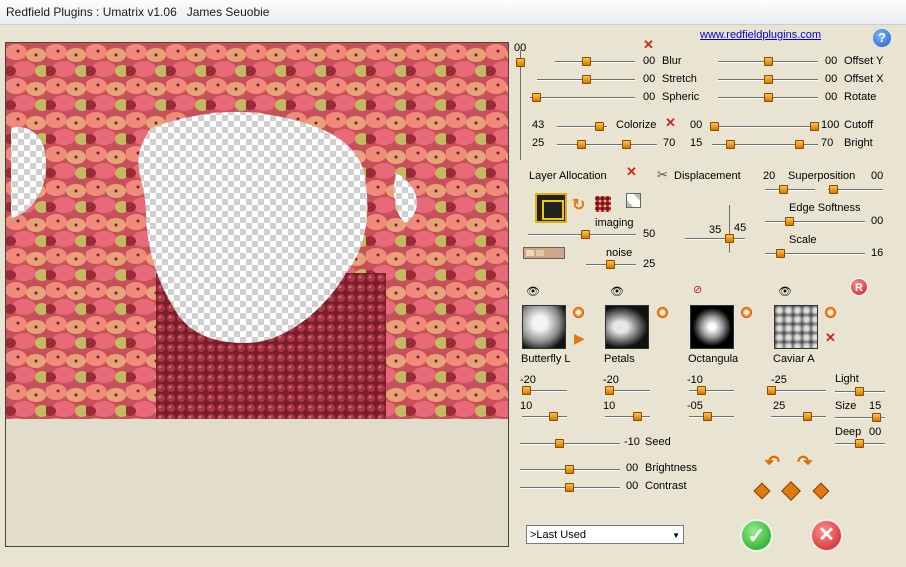 Image resolution: width=906 pixels, height=567 pixels. What do you see at coordinates (860, 97) in the screenshot?
I see `rotate-label: Rotate` at bounding box center [860, 97].